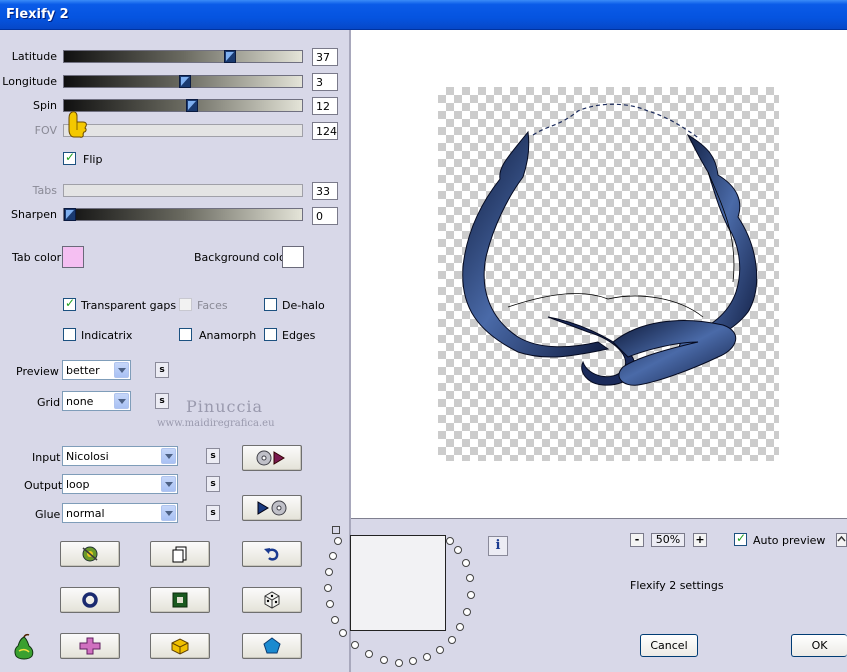 The width and height of the screenshot is (847, 672). I want to click on anamorph-checkbox, so click(185, 334).